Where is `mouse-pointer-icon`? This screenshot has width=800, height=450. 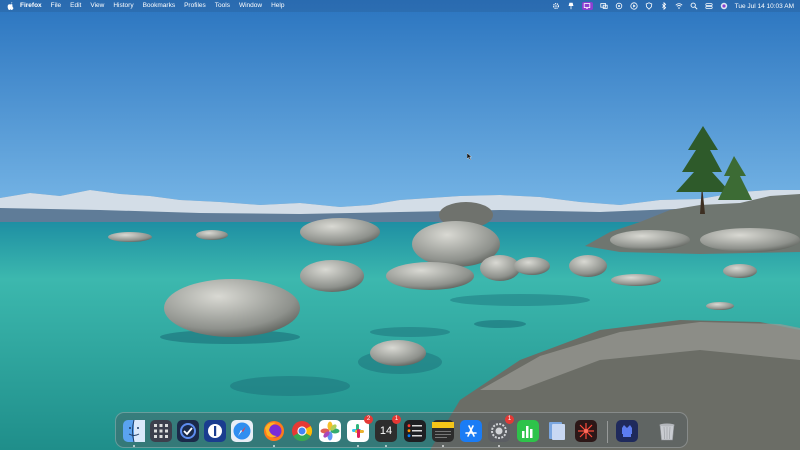
mouse-pointer-icon is located at coordinates (469, 156).